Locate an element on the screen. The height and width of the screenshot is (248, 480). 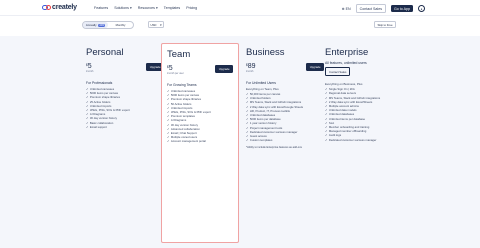
nav-solutions-label: Solutions is located at coordinates (121, 7).